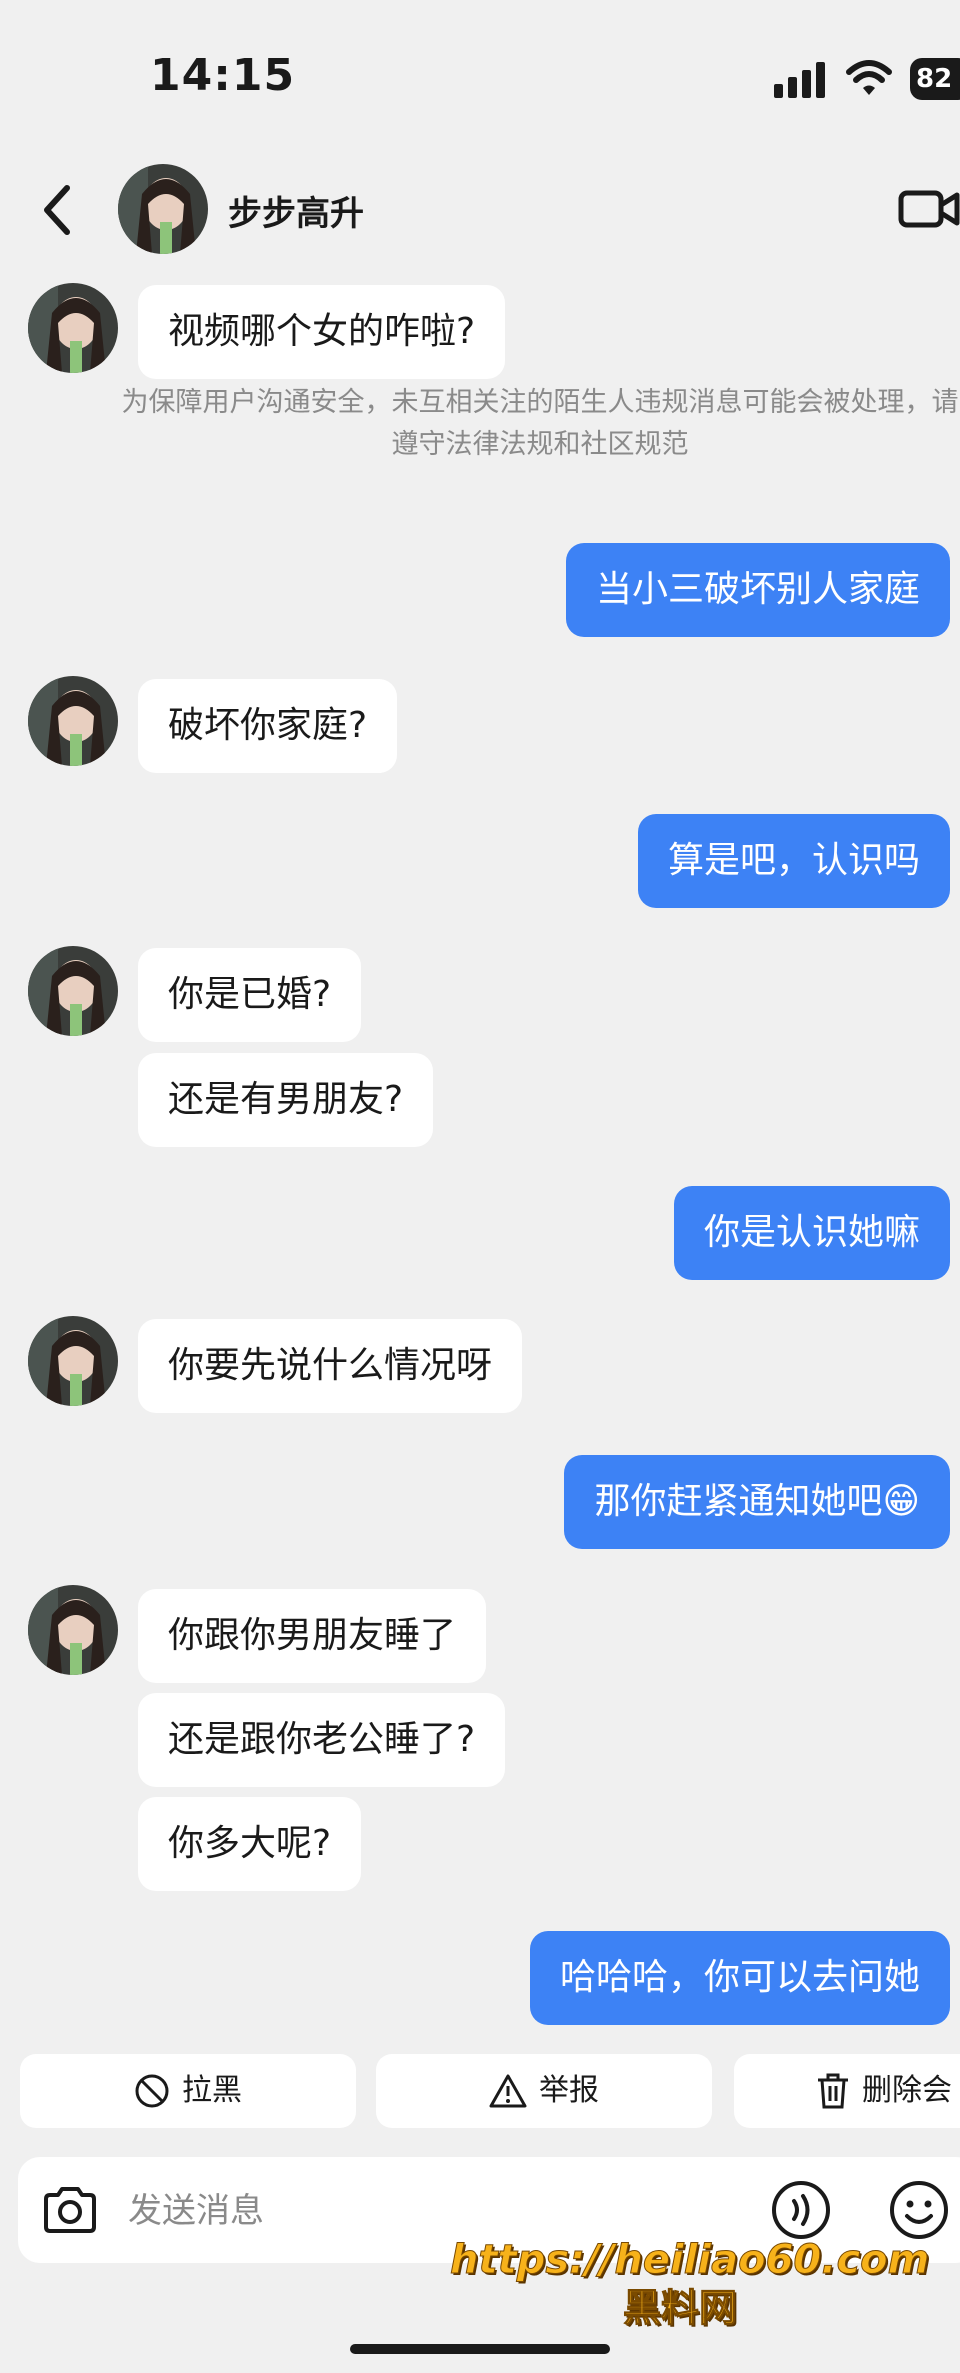  What do you see at coordinates (296, 210) in the screenshot?
I see `contact-name: 步步高升` at bounding box center [296, 210].